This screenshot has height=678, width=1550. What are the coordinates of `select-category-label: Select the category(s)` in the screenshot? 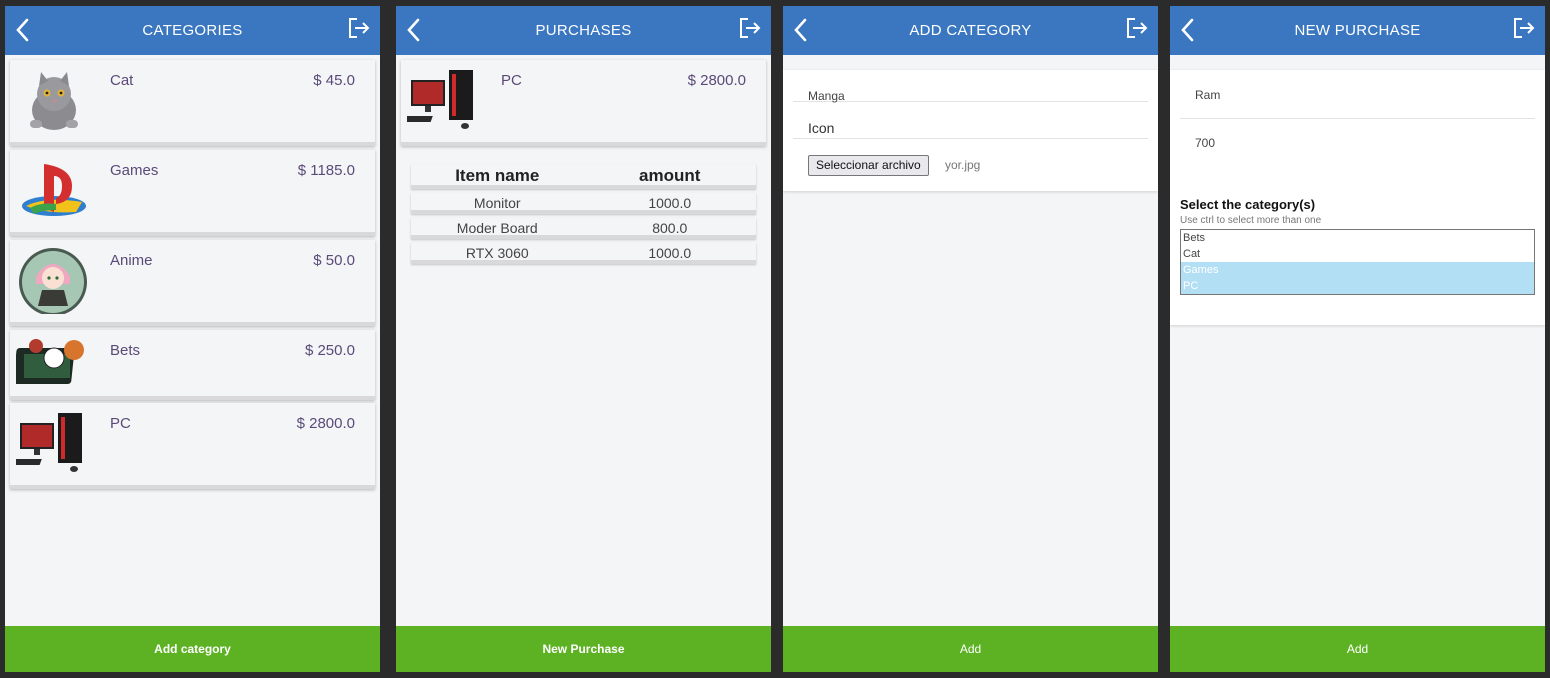 It's located at (1248, 204).